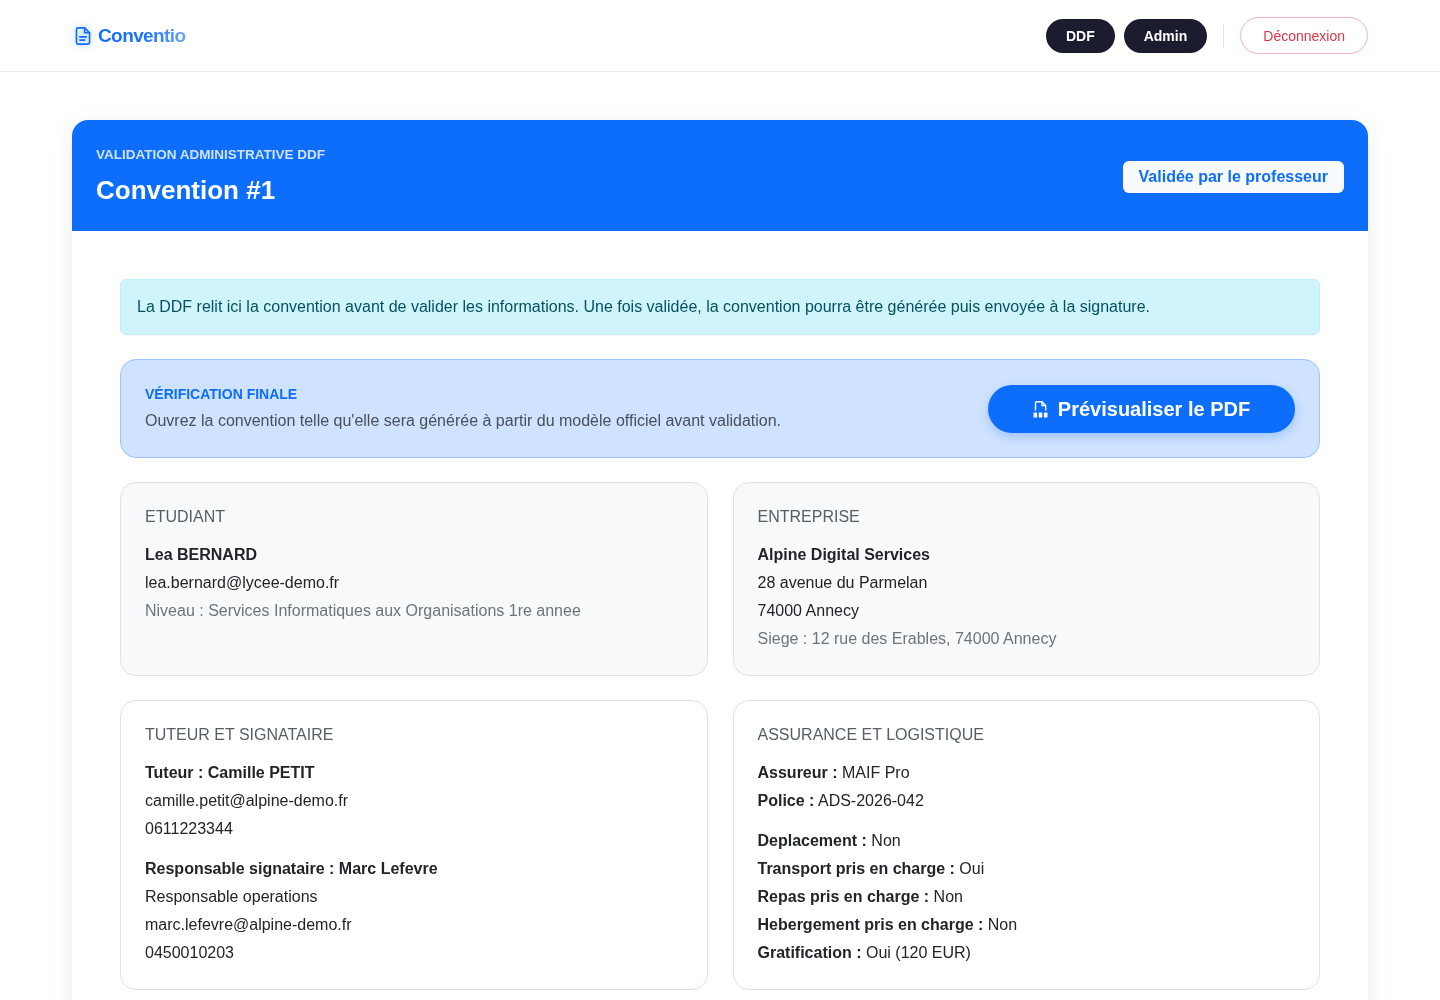 The width and height of the screenshot is (1440, 1000). I want to click on card-text: 0611223344, so click(189, 829).